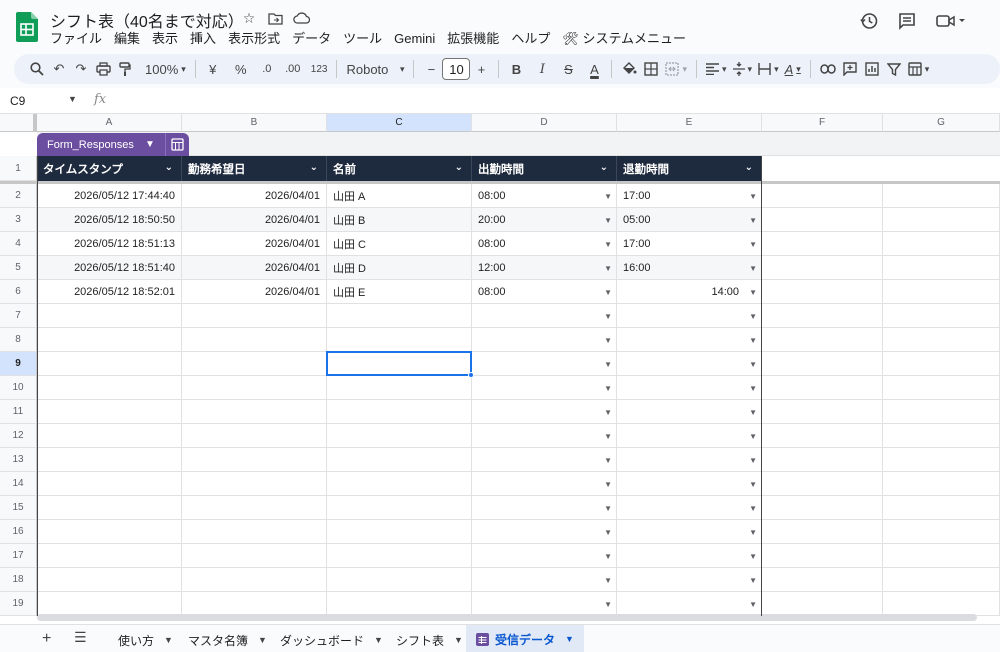 This screenshot has height=652, width=1000. Describe the element at coordinates (165, 39) in the screenshot. I see `menu-view: 表示` at that location.